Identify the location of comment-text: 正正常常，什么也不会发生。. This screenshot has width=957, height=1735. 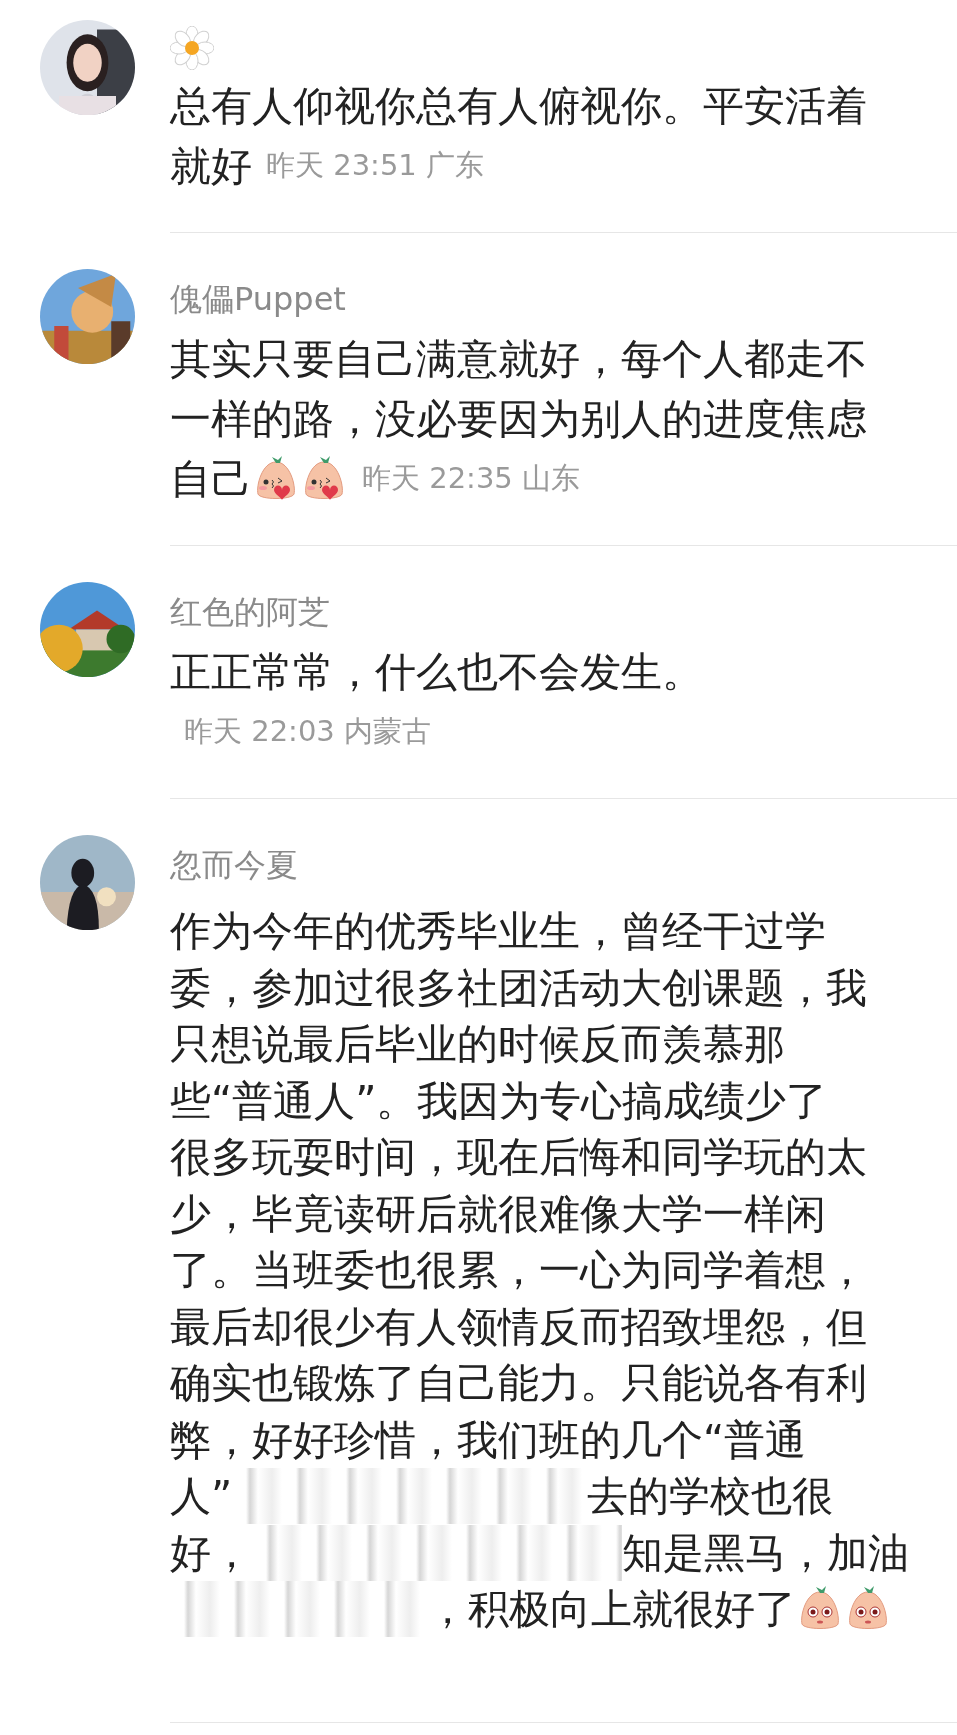
(436, 672).